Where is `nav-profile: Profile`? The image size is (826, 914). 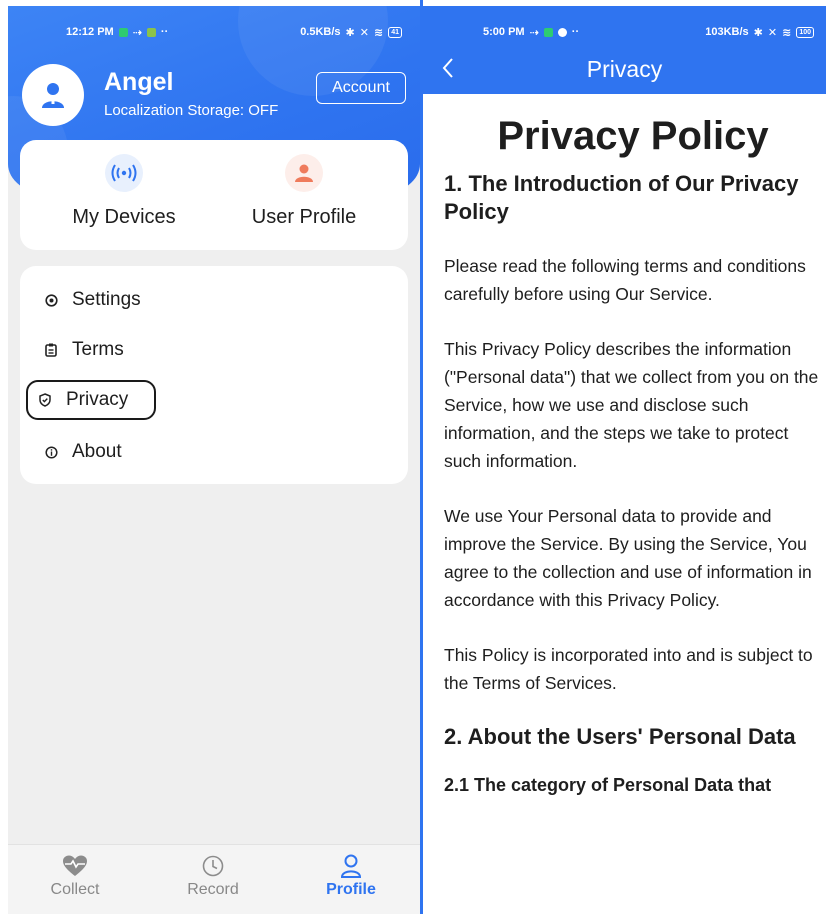
nav-profile: Profile is located at coordinates (351, 876).